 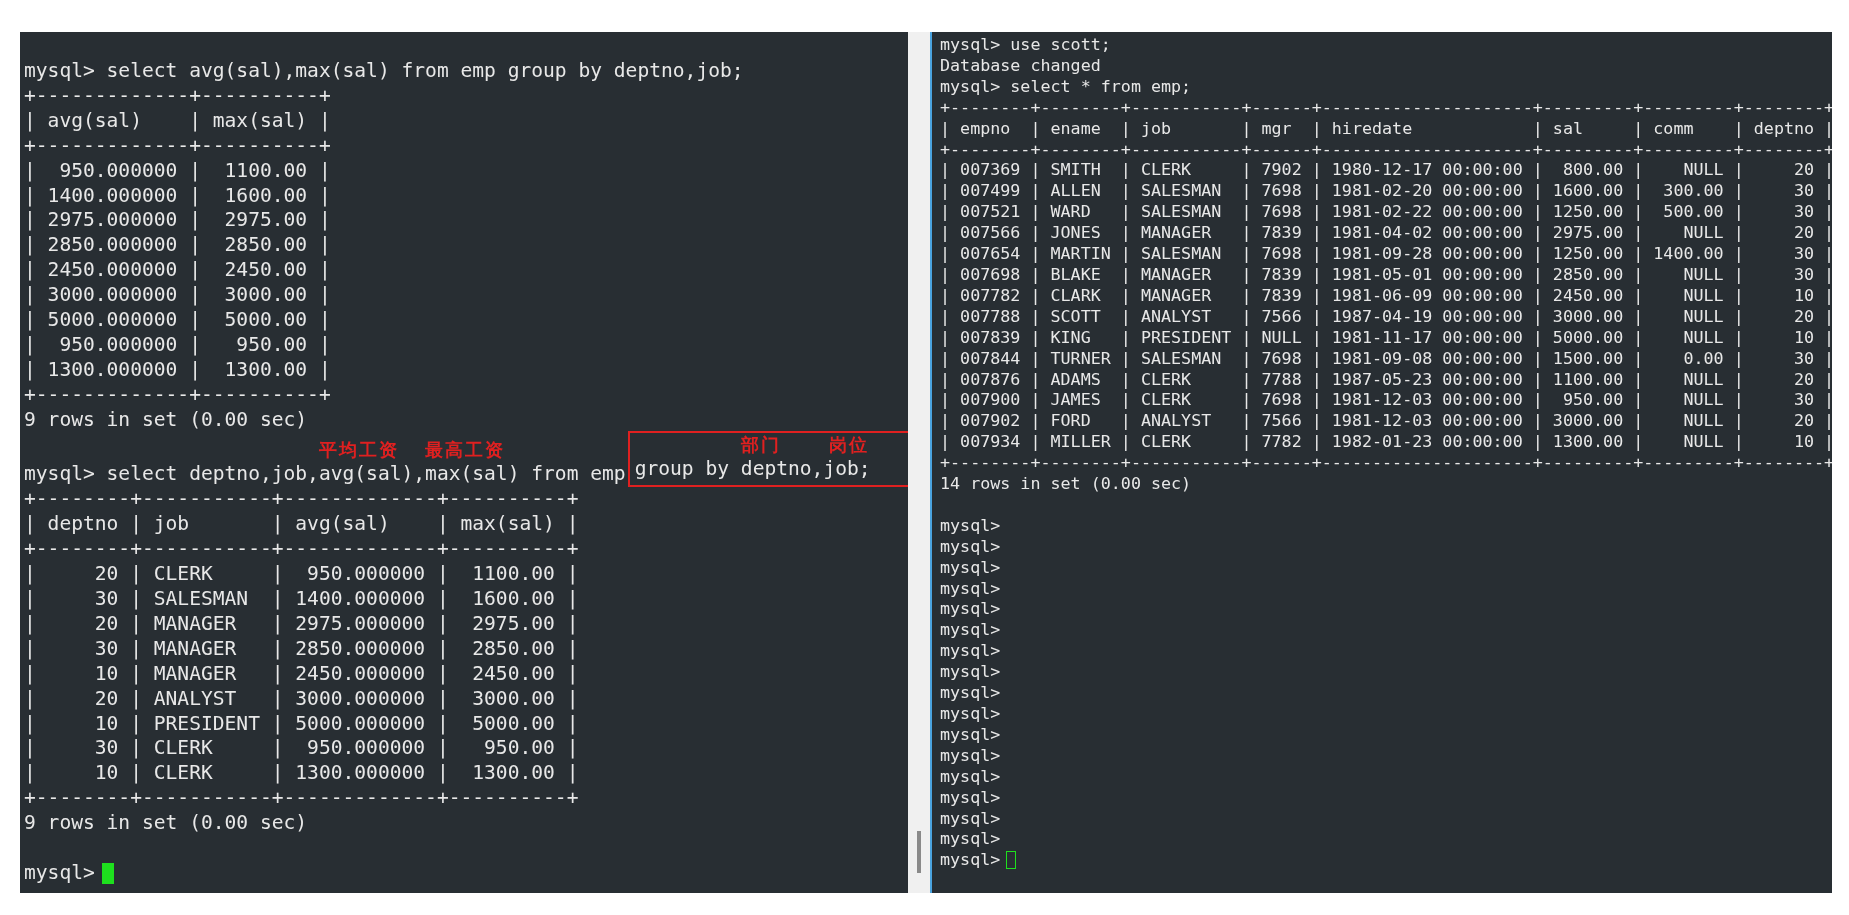 What do you see at coordinates (1386, 170) in the screenshot?
I see `terminal-line: | 007369 | SMITH | CLERK | 7902 | 1980-12-17 00:00:00 | 800.00 | NULL | 20 |` at bounding box center [1386, 170].